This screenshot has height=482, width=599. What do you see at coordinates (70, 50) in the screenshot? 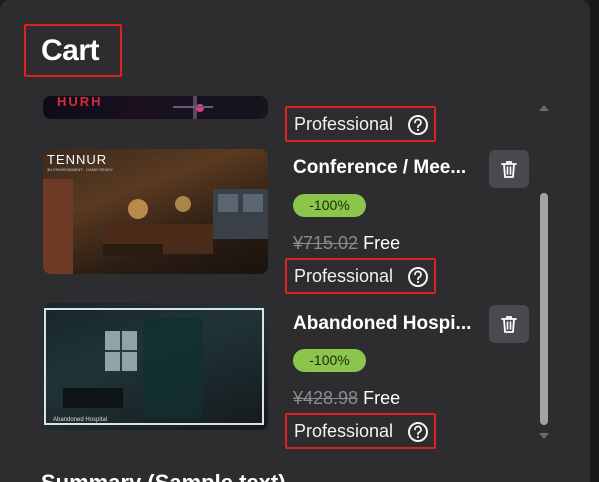
I see `cart-title: Cart` at bounding box center [70, 50].